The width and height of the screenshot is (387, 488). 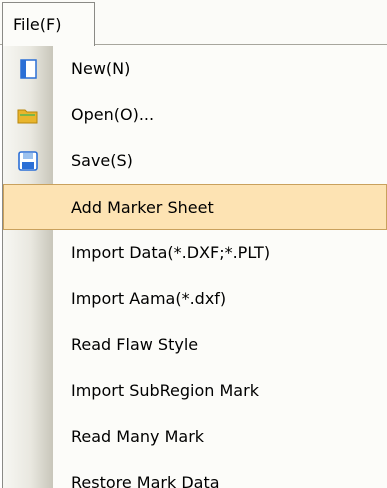 I want to click on open-folder-icon, so click(x=28, y=115).